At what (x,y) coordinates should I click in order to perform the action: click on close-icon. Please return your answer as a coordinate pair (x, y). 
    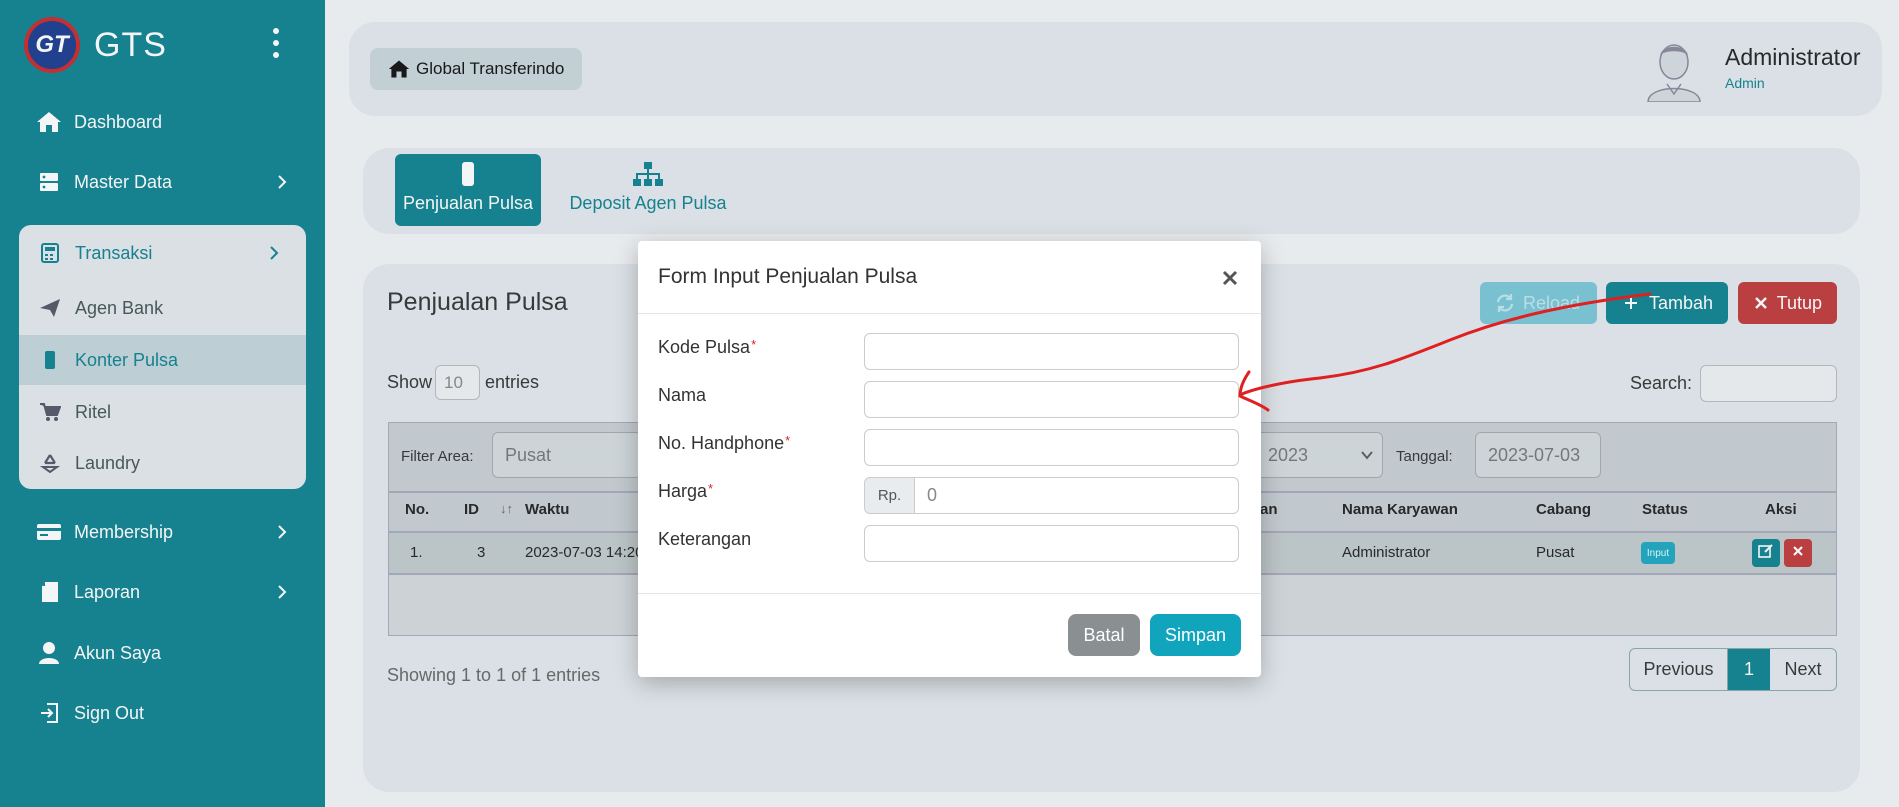
    Looking at the image, I should click on (1230, 278).